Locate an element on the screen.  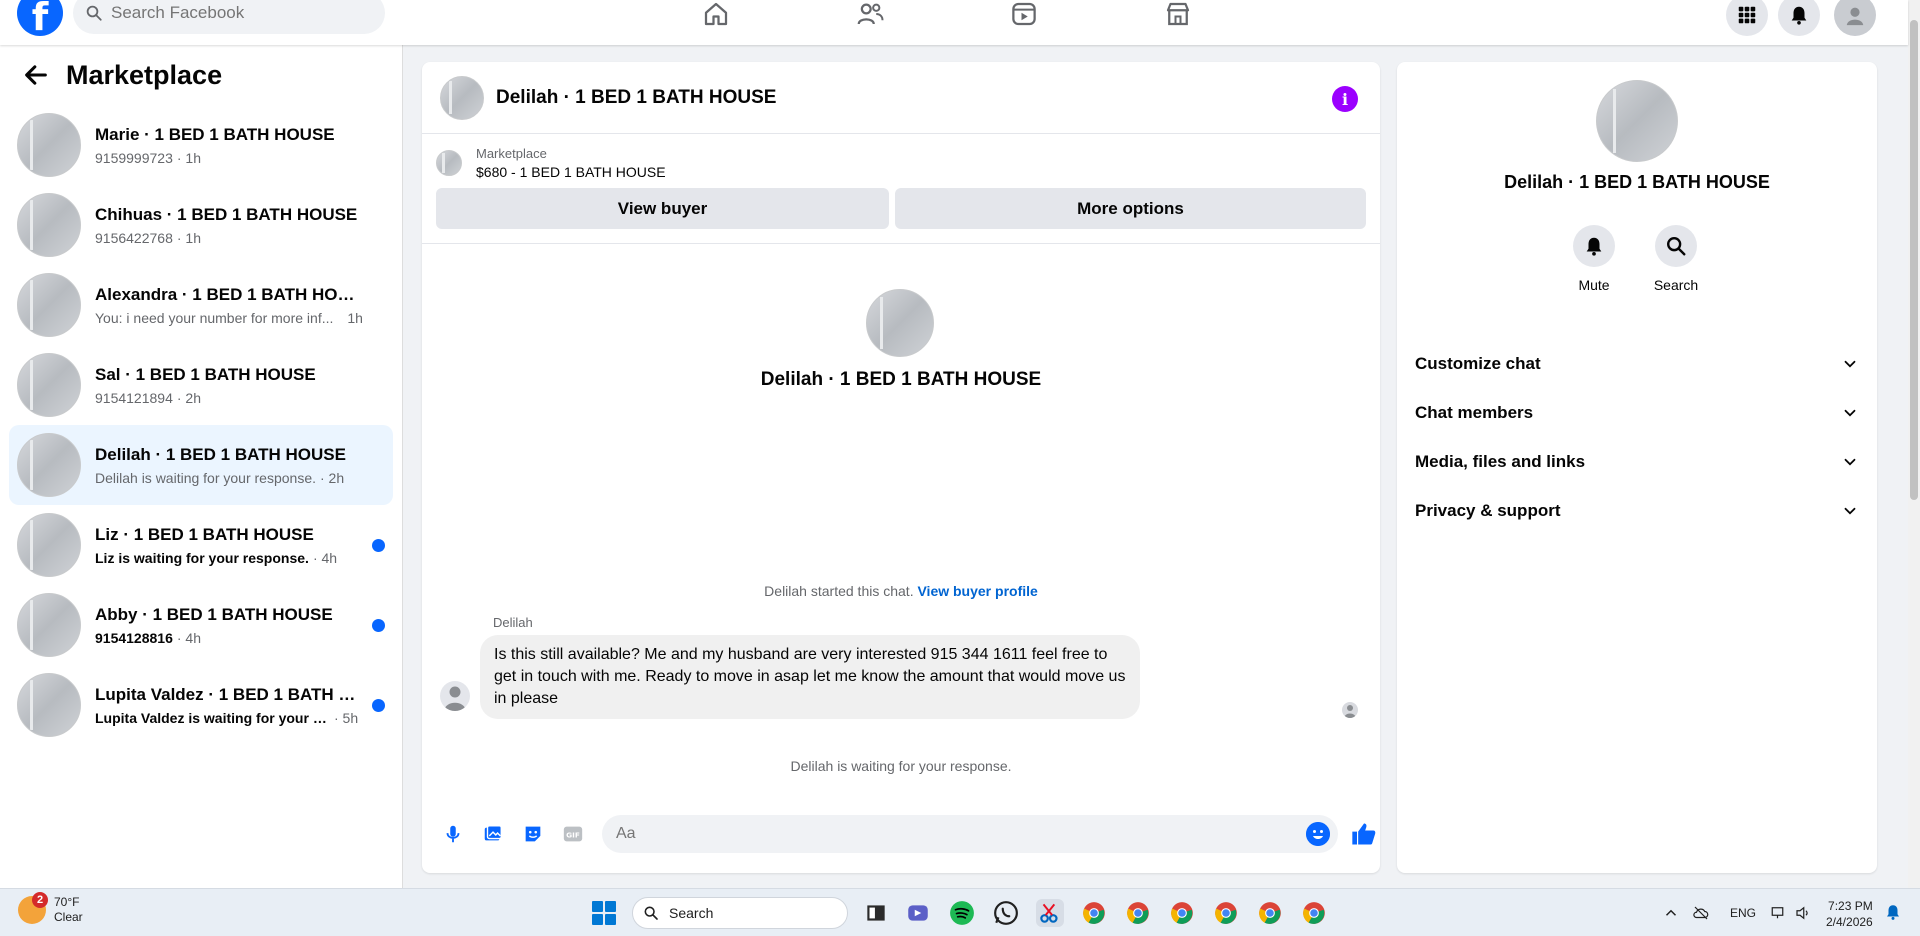
conversation-snippet: 9159999723 is located at coordinates (134, 157).